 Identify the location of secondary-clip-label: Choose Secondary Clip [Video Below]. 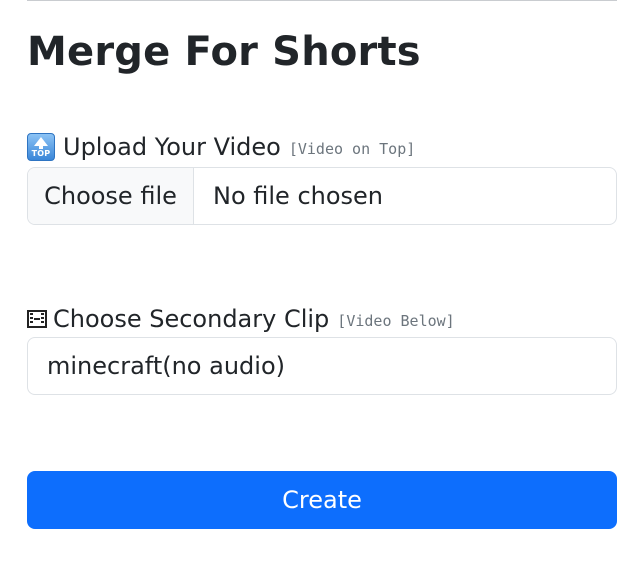
(241, 319).